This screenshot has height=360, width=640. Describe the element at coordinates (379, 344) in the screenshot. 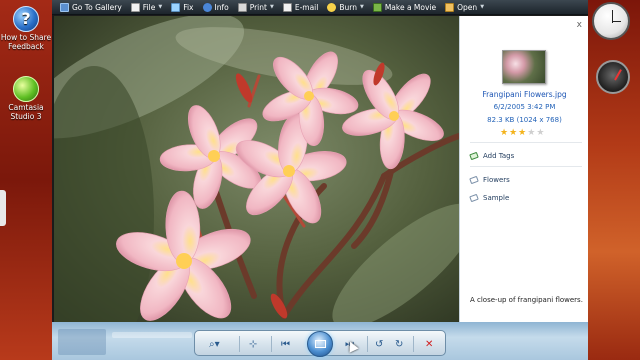

I see `rotate-ccw-icon: ↺` at that location.